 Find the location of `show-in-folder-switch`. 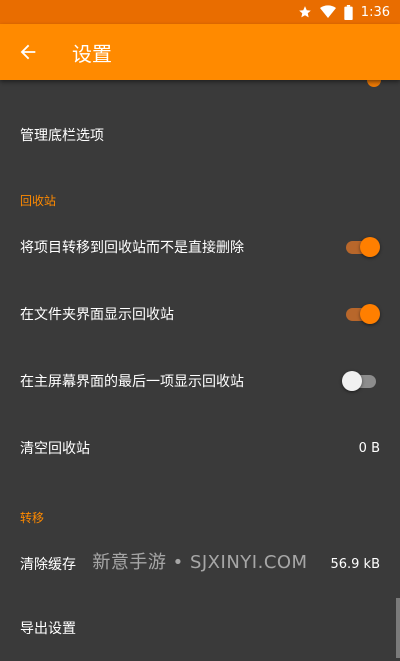

show-in-folder-switch is located at coordinates (362, 314).